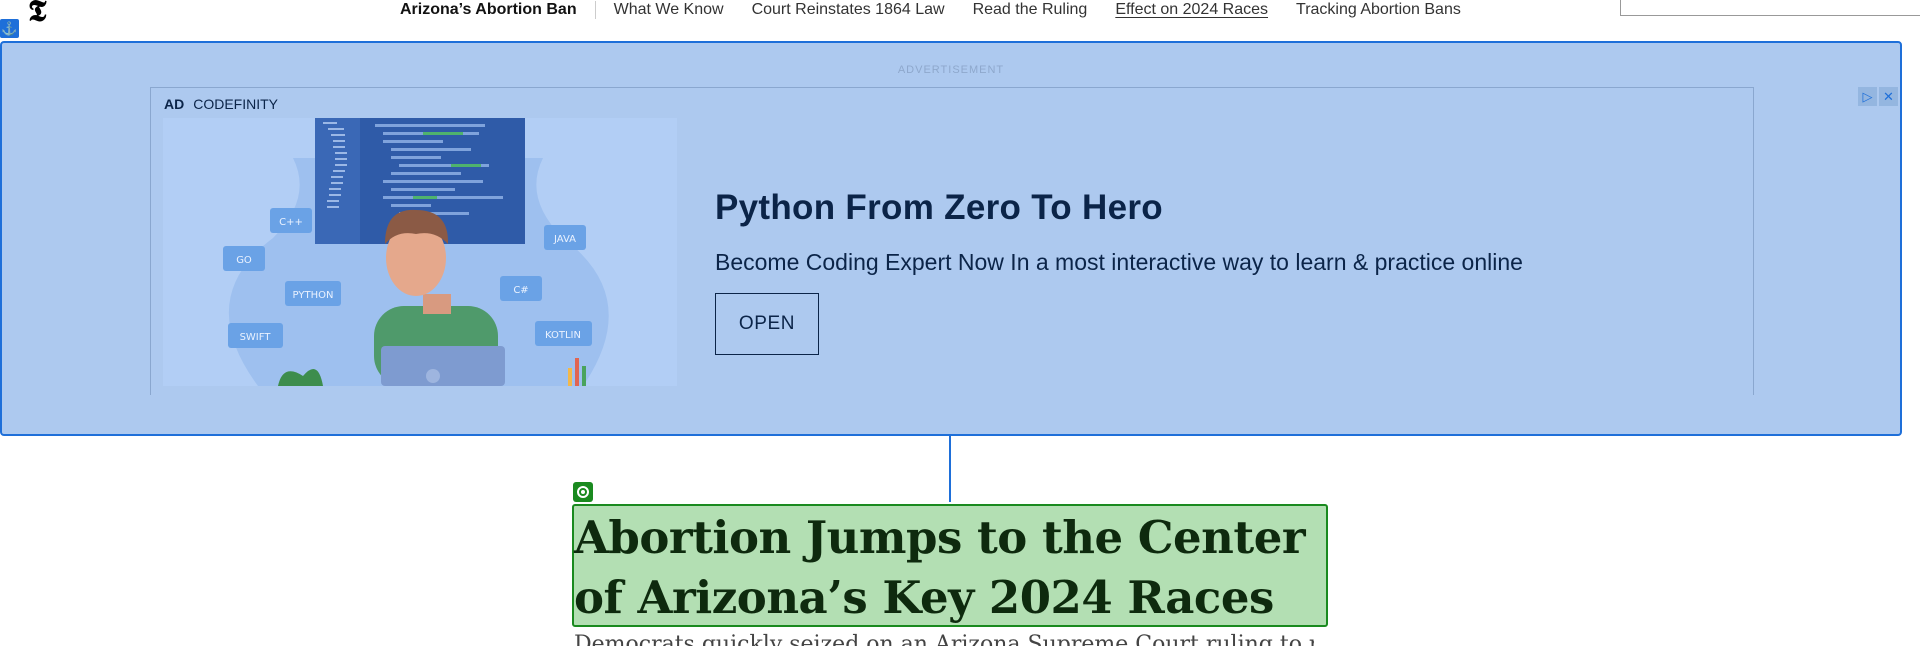 The height and width of the screenshot is (646, 1920). I want to click on target-icon, so click(583, 492).